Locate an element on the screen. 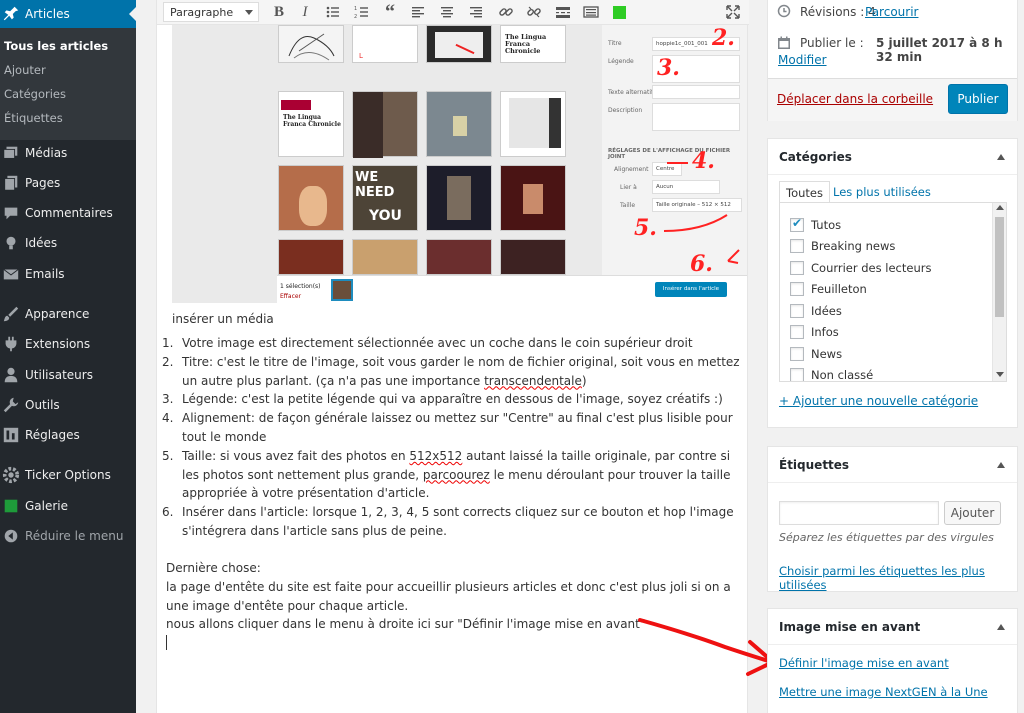 The image size is (1024, 713). category-tabs: Toutes Les plus utilisées is located at coordinates (894, 192).